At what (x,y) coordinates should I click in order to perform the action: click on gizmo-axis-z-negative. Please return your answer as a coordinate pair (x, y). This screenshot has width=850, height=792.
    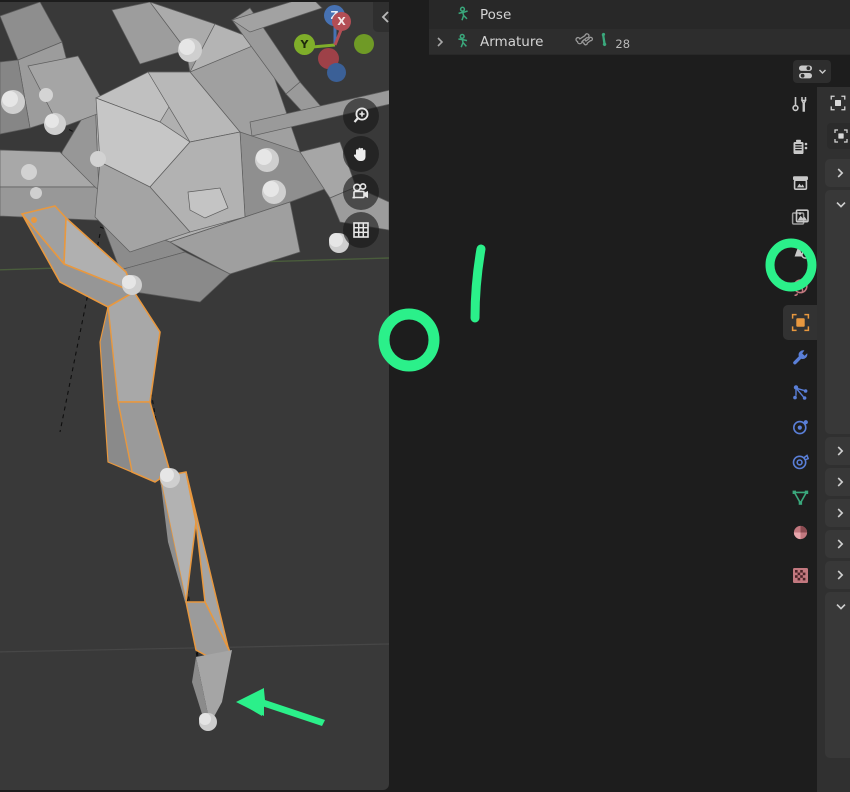
    Looking at the image, I should click on (336, 72).